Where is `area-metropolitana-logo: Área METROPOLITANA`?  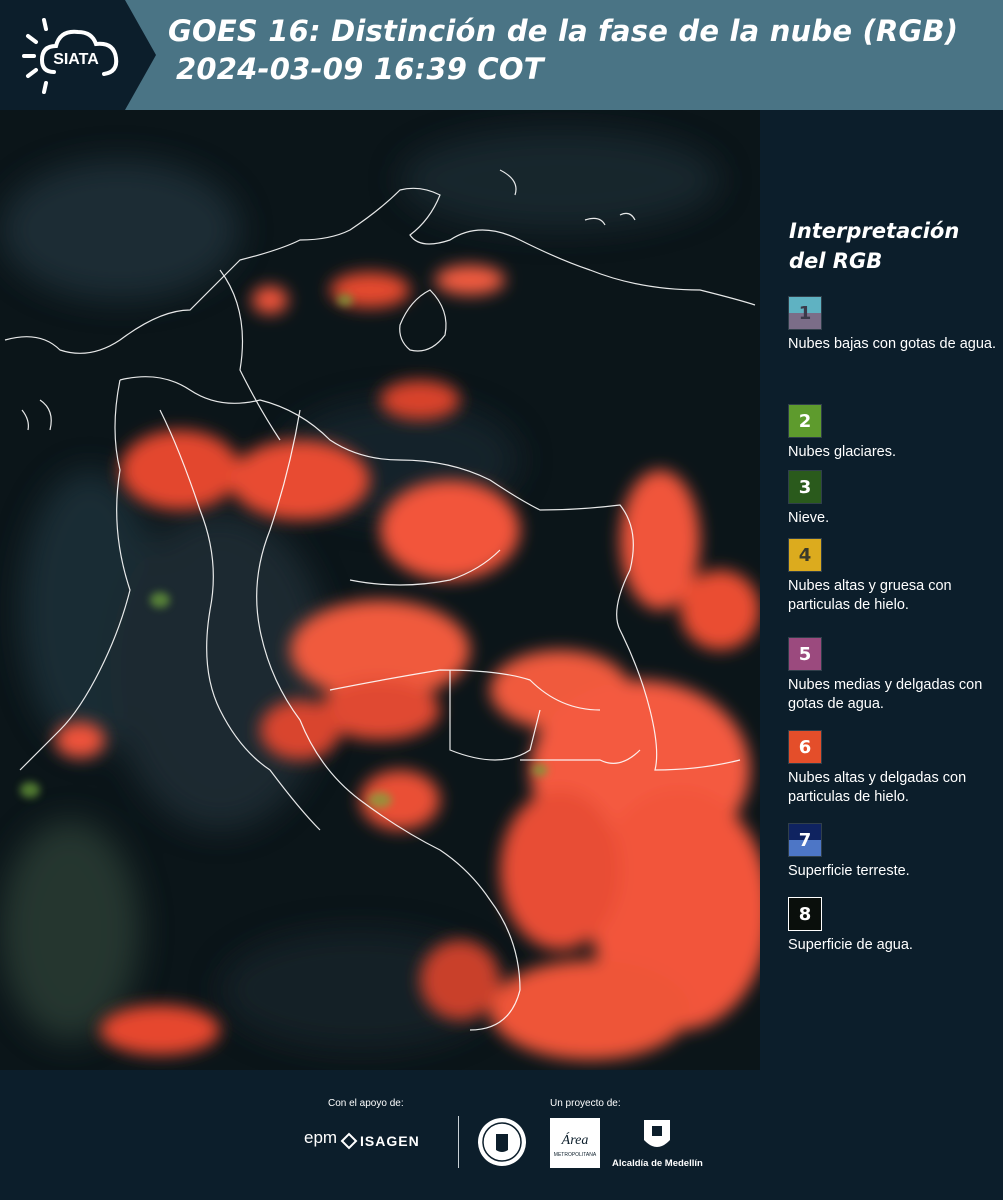 area-metropolitana-logo: Área METROPOLITANA is located at coordinates (575, 1143).